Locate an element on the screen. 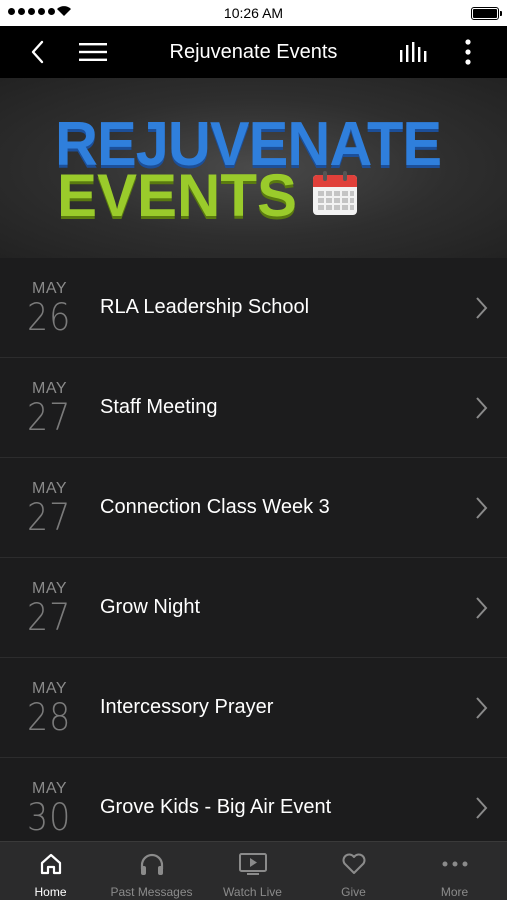 The image size is (507, 900). headphones-icon is located at coordinates (151, 864).